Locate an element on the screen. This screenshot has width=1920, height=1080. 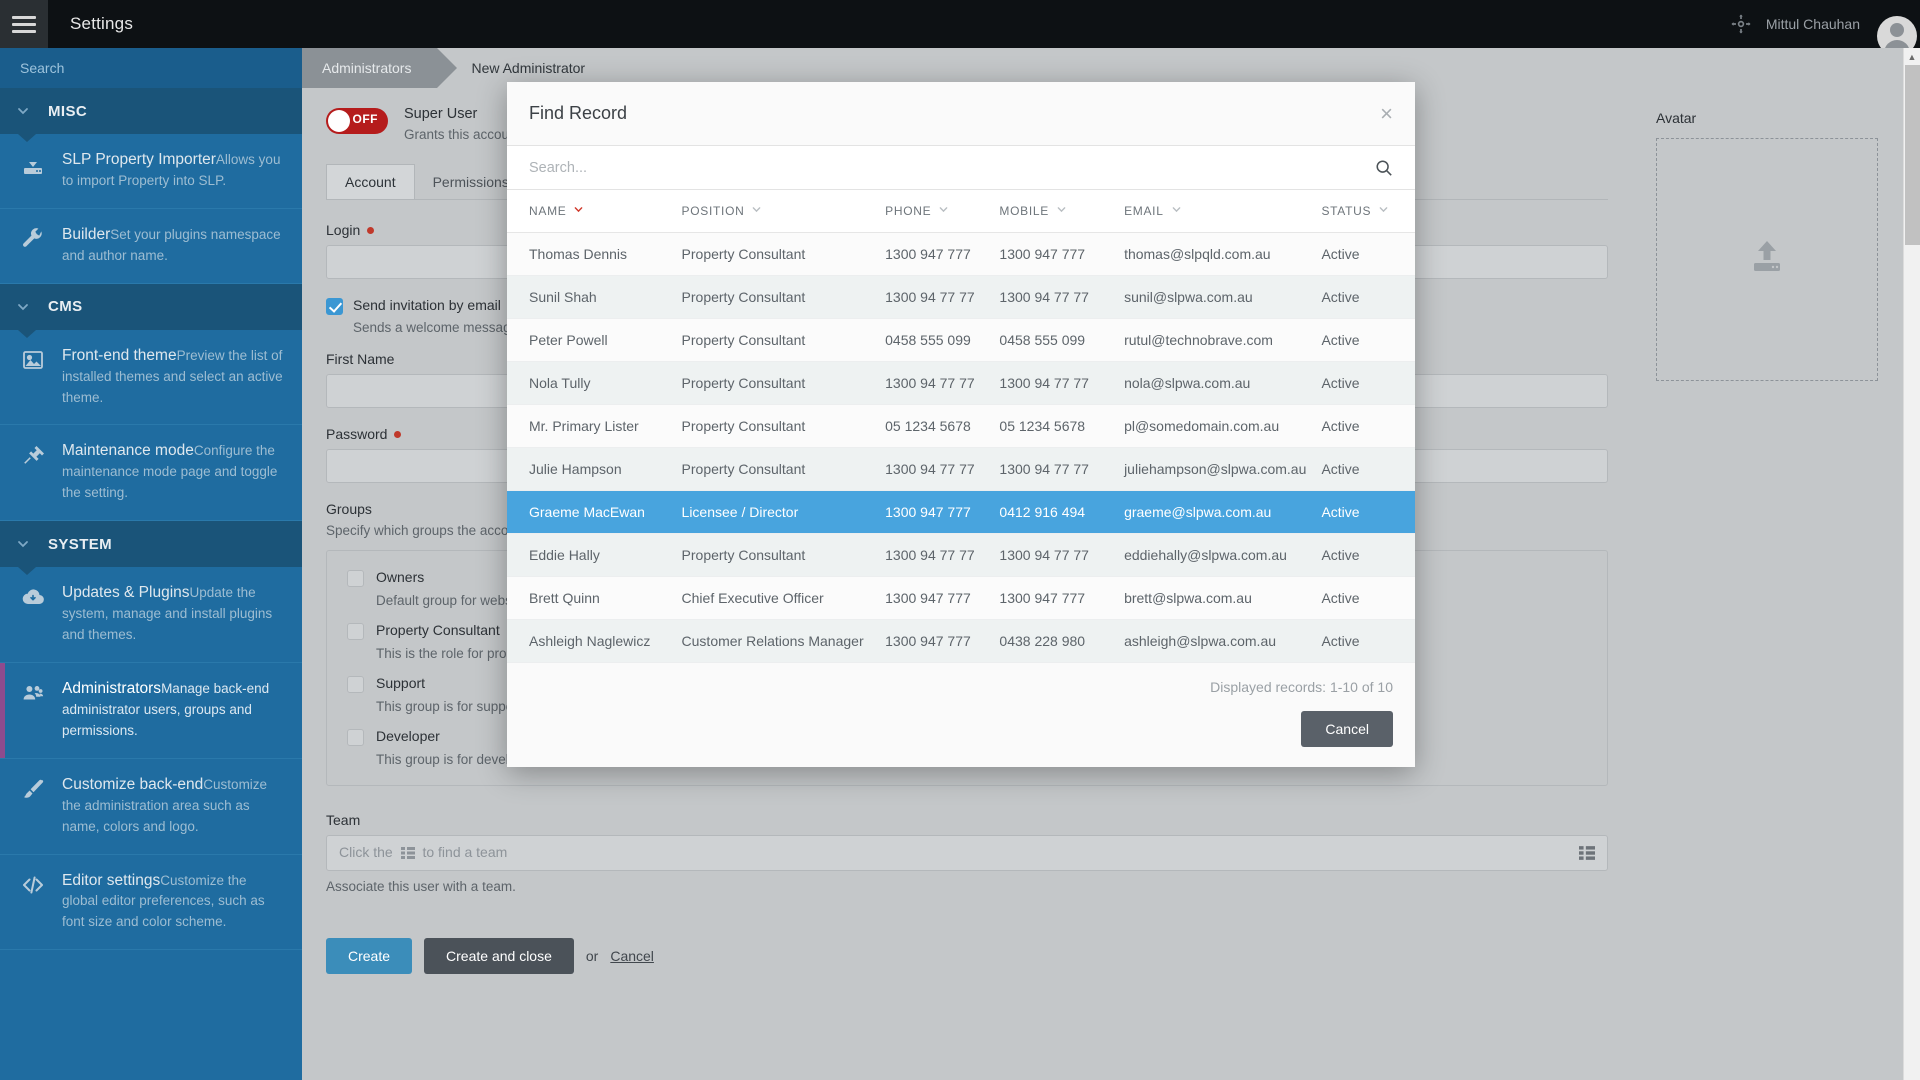
modal-cancel-button: Cancel is located at coordinates (1347, 729).